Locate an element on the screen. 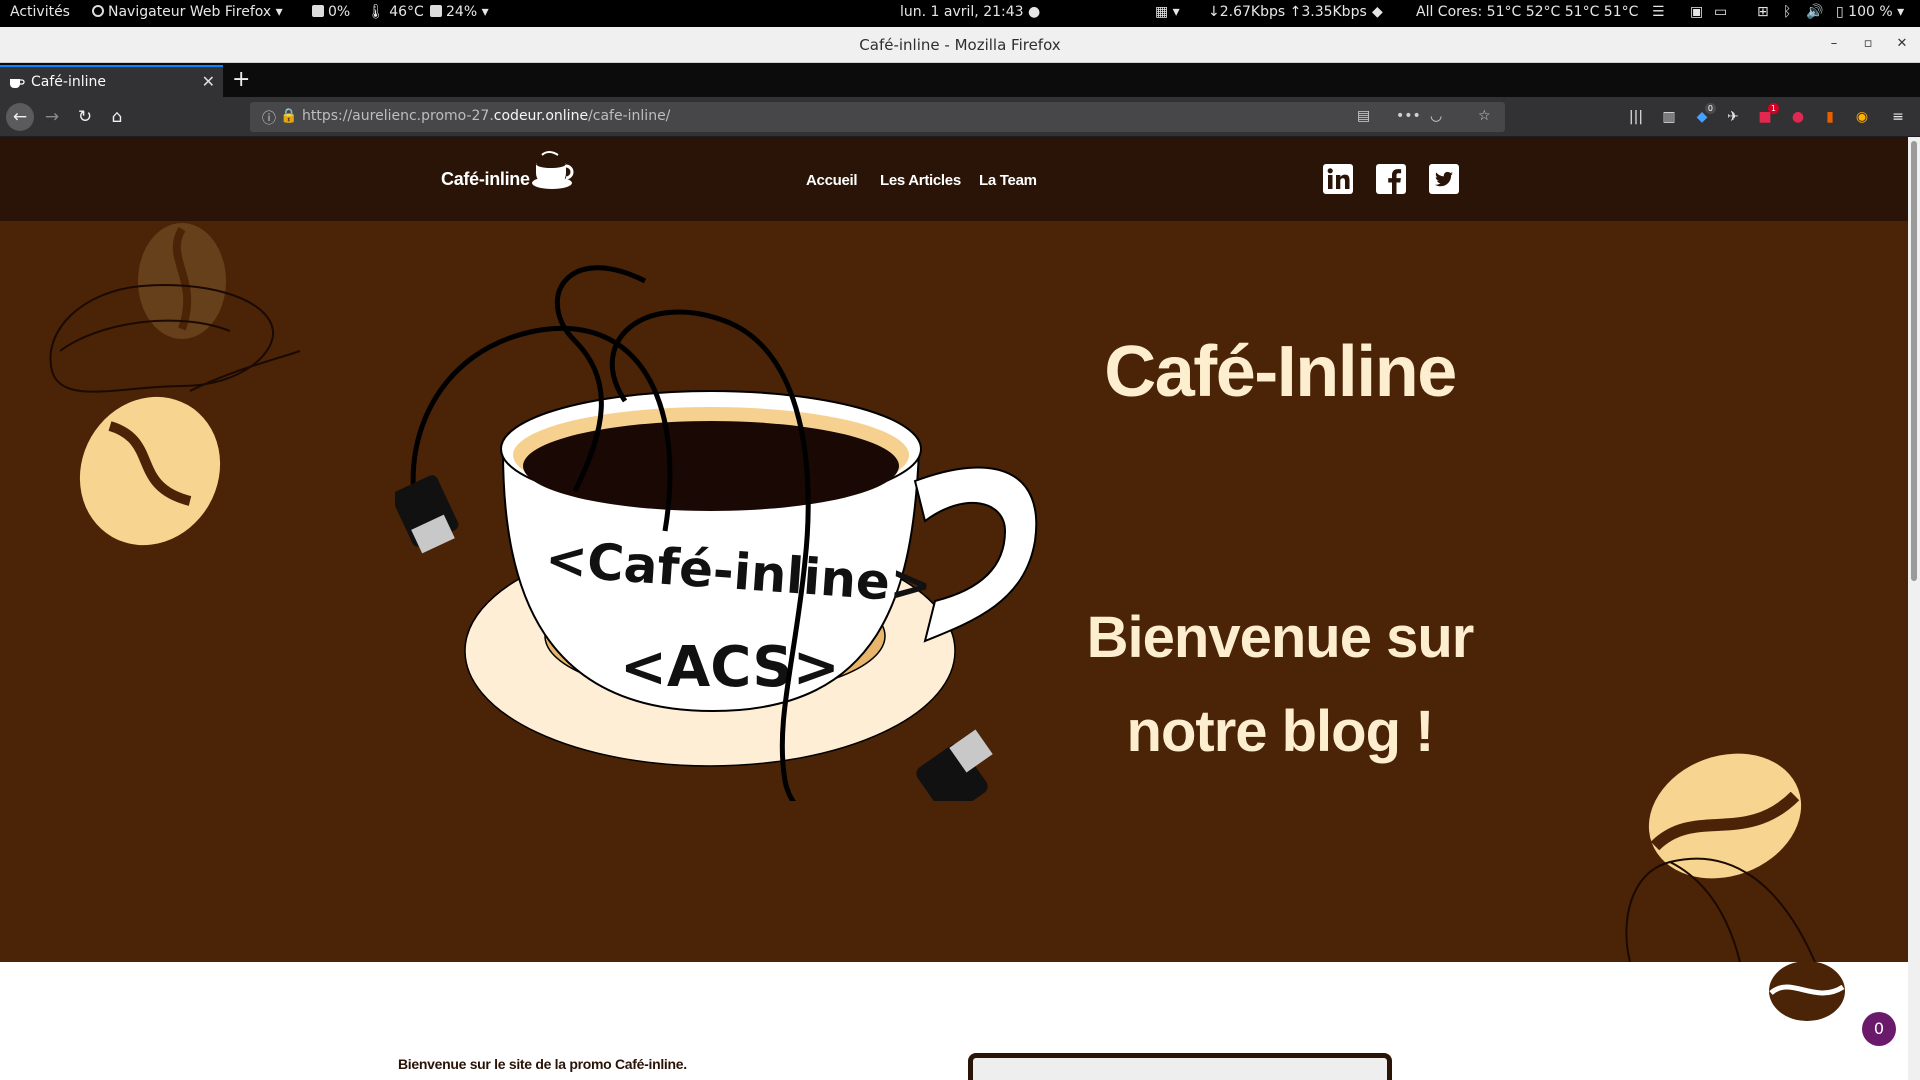 This screenshot has height=1080, width=1920. coffee-beans-left-illustration is located at coordinates (175, 384).